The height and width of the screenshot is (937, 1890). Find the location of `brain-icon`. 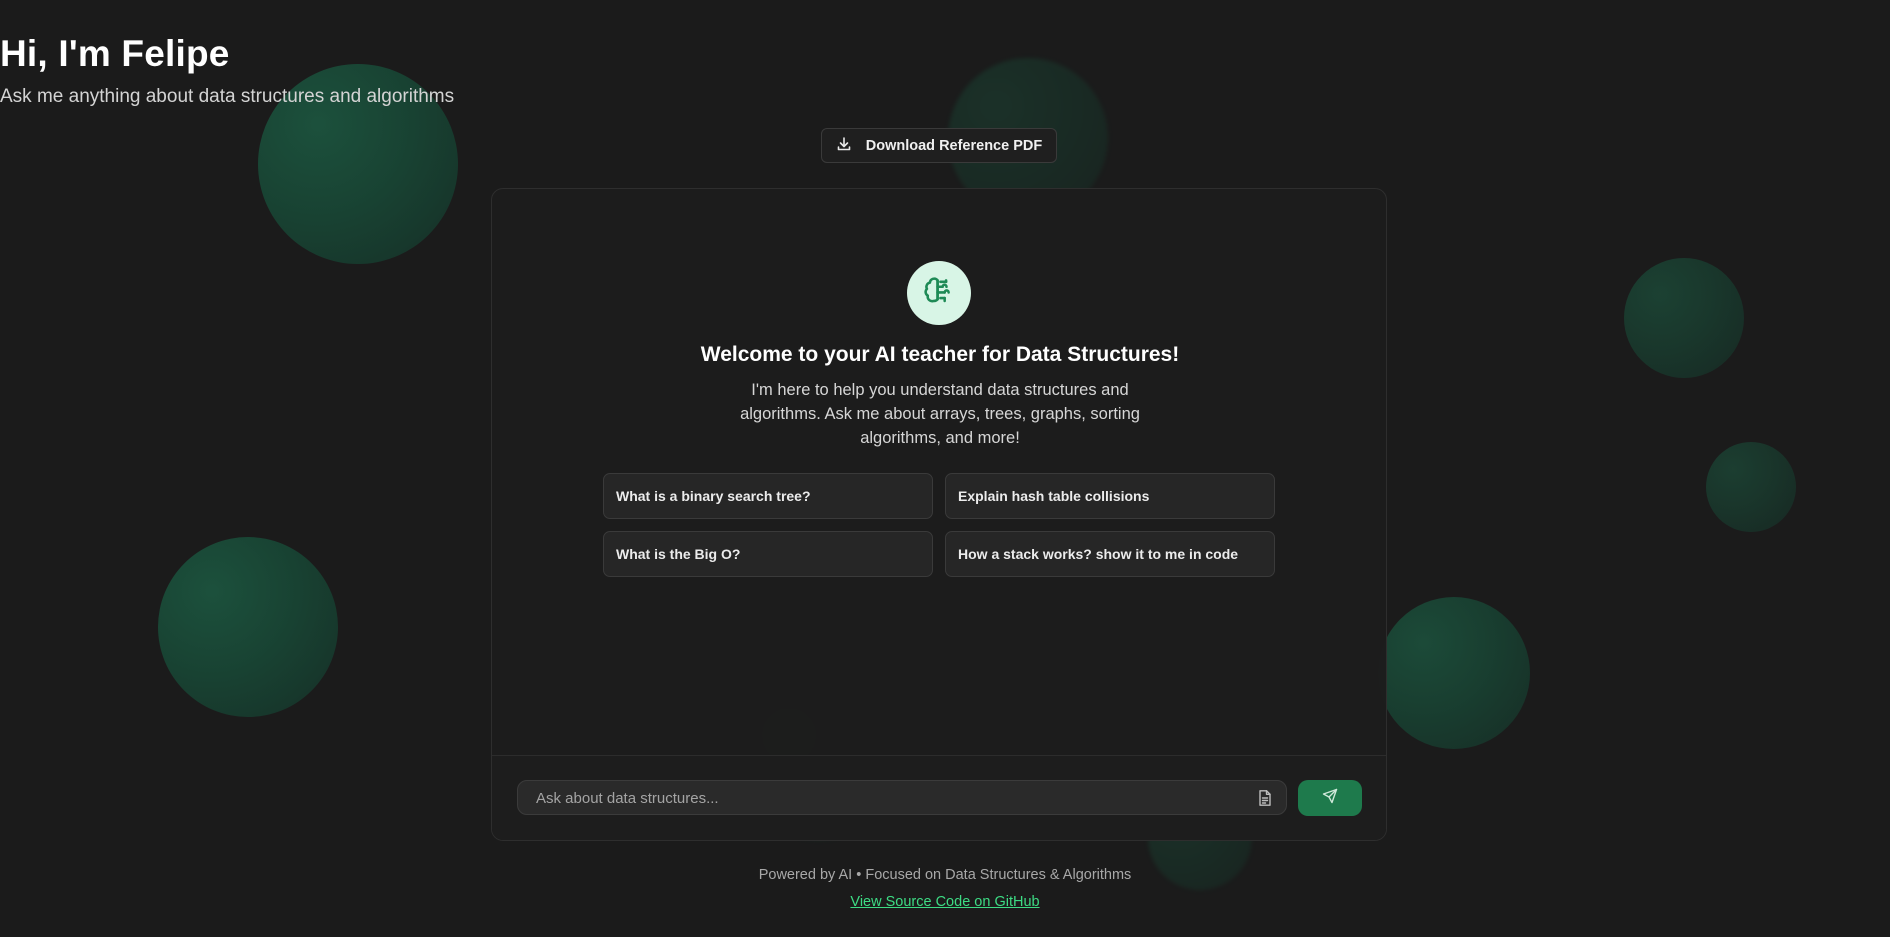

brain-icon is located at coordinates (939, 293).